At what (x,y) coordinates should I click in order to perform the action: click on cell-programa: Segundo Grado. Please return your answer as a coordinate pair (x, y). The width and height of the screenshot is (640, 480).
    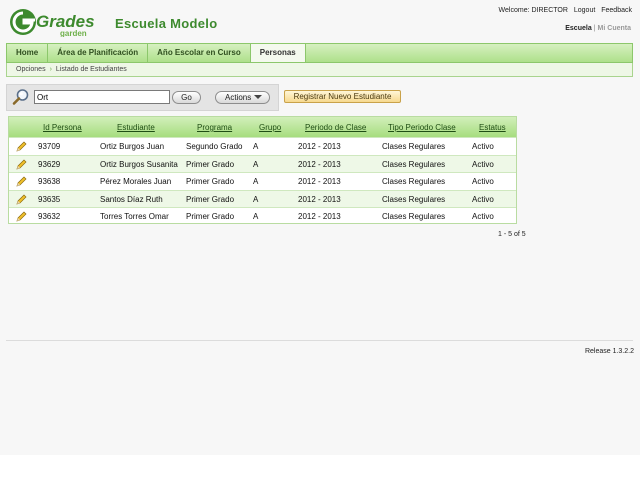
    Looking at the image, I should click on (214, 146).